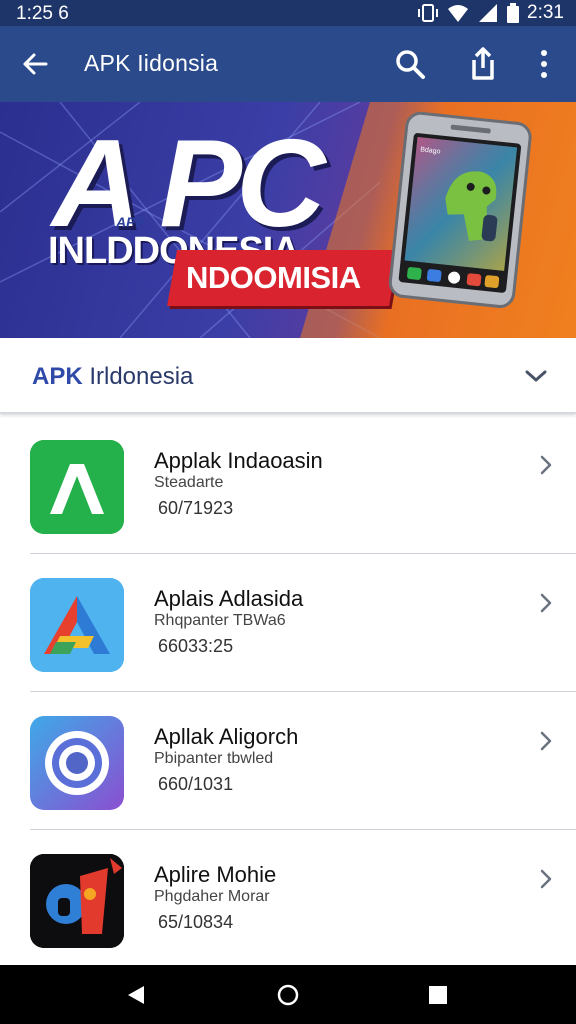  Describe the element at coordinates (288, 376) in the screenshot. I see `category-dropdown: APK Irldonesia` at that location.